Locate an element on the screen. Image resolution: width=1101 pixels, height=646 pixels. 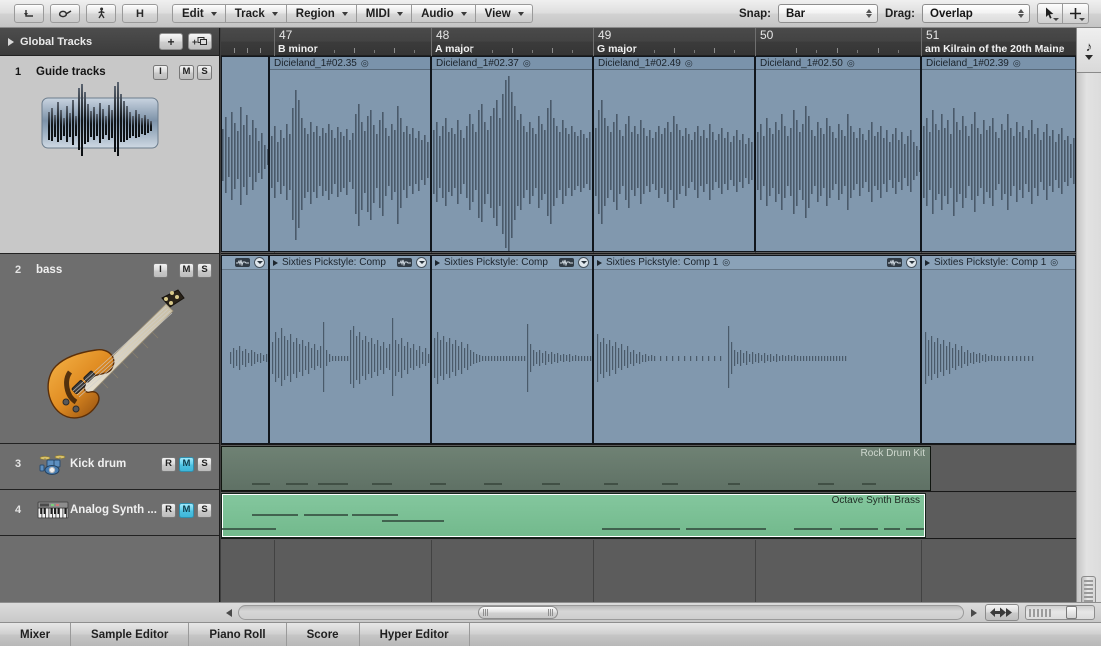
track-1-solo-button: S is located at coordinates (204, 72).